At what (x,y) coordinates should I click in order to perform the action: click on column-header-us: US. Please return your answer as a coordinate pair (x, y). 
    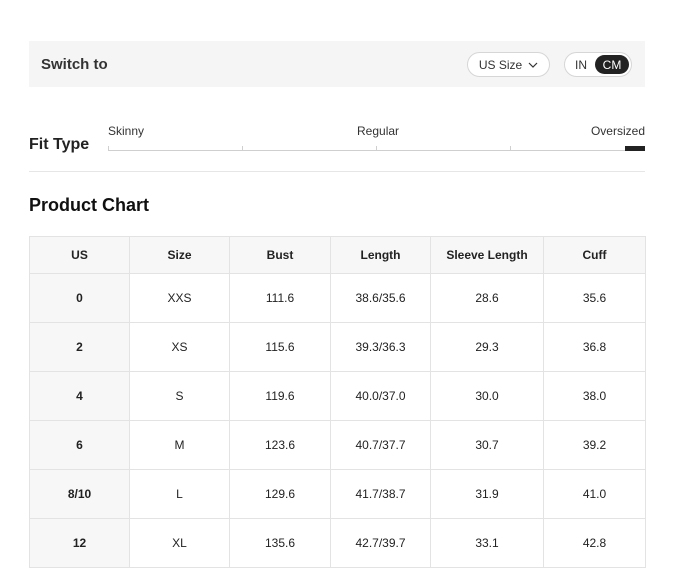
    Looking at the image, I should click on (79, 255).